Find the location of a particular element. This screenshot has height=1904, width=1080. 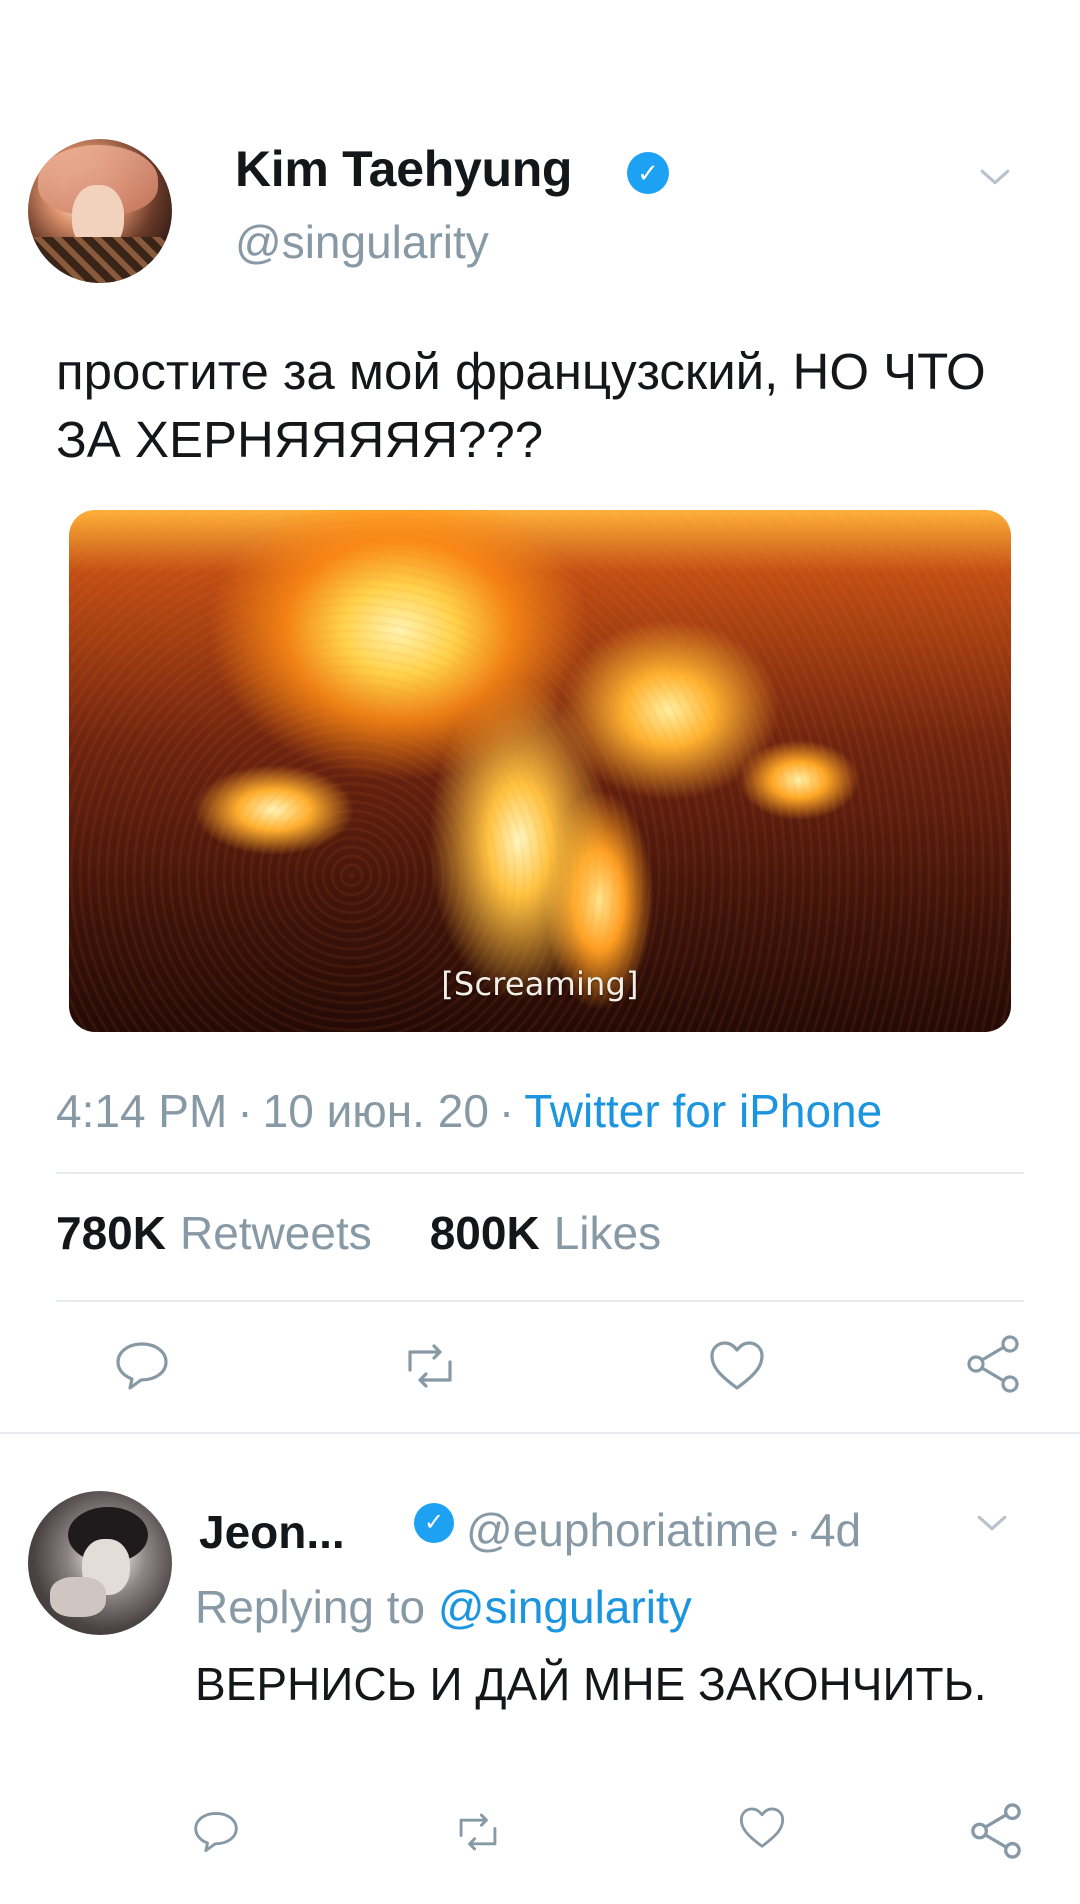

author-avatar is located at coordinates (100, 211).